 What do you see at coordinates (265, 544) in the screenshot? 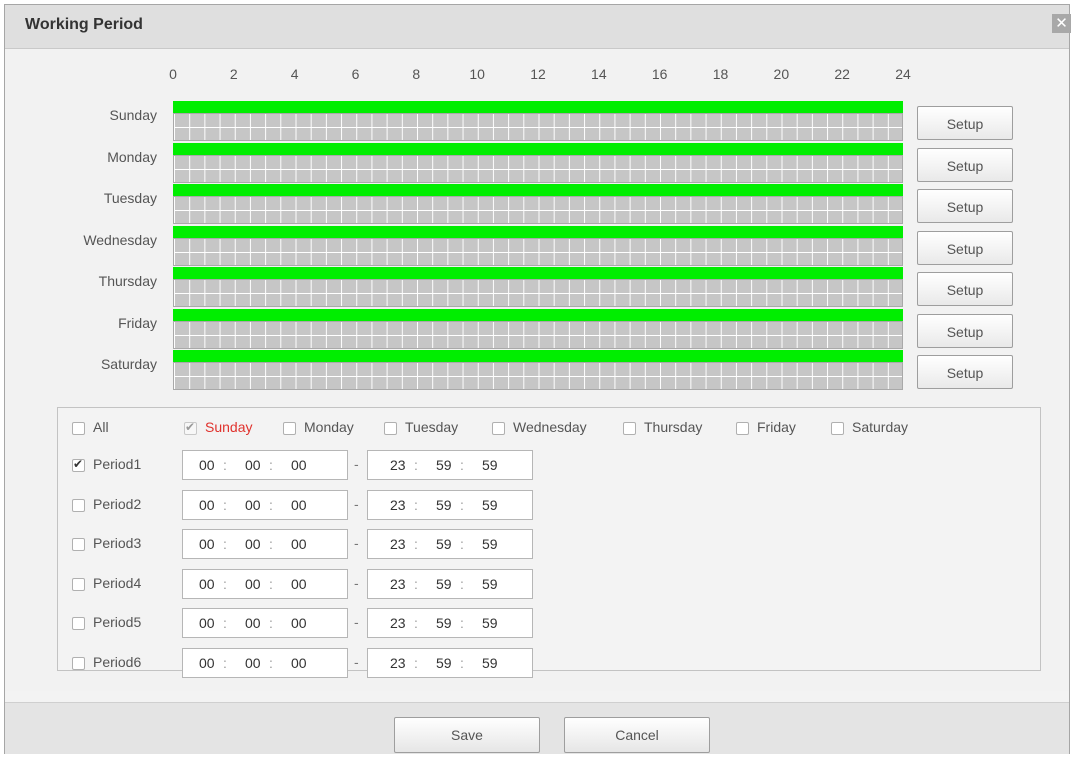
I see `start-time-input-3: 00:00:00` at bounding box center [265, 544].